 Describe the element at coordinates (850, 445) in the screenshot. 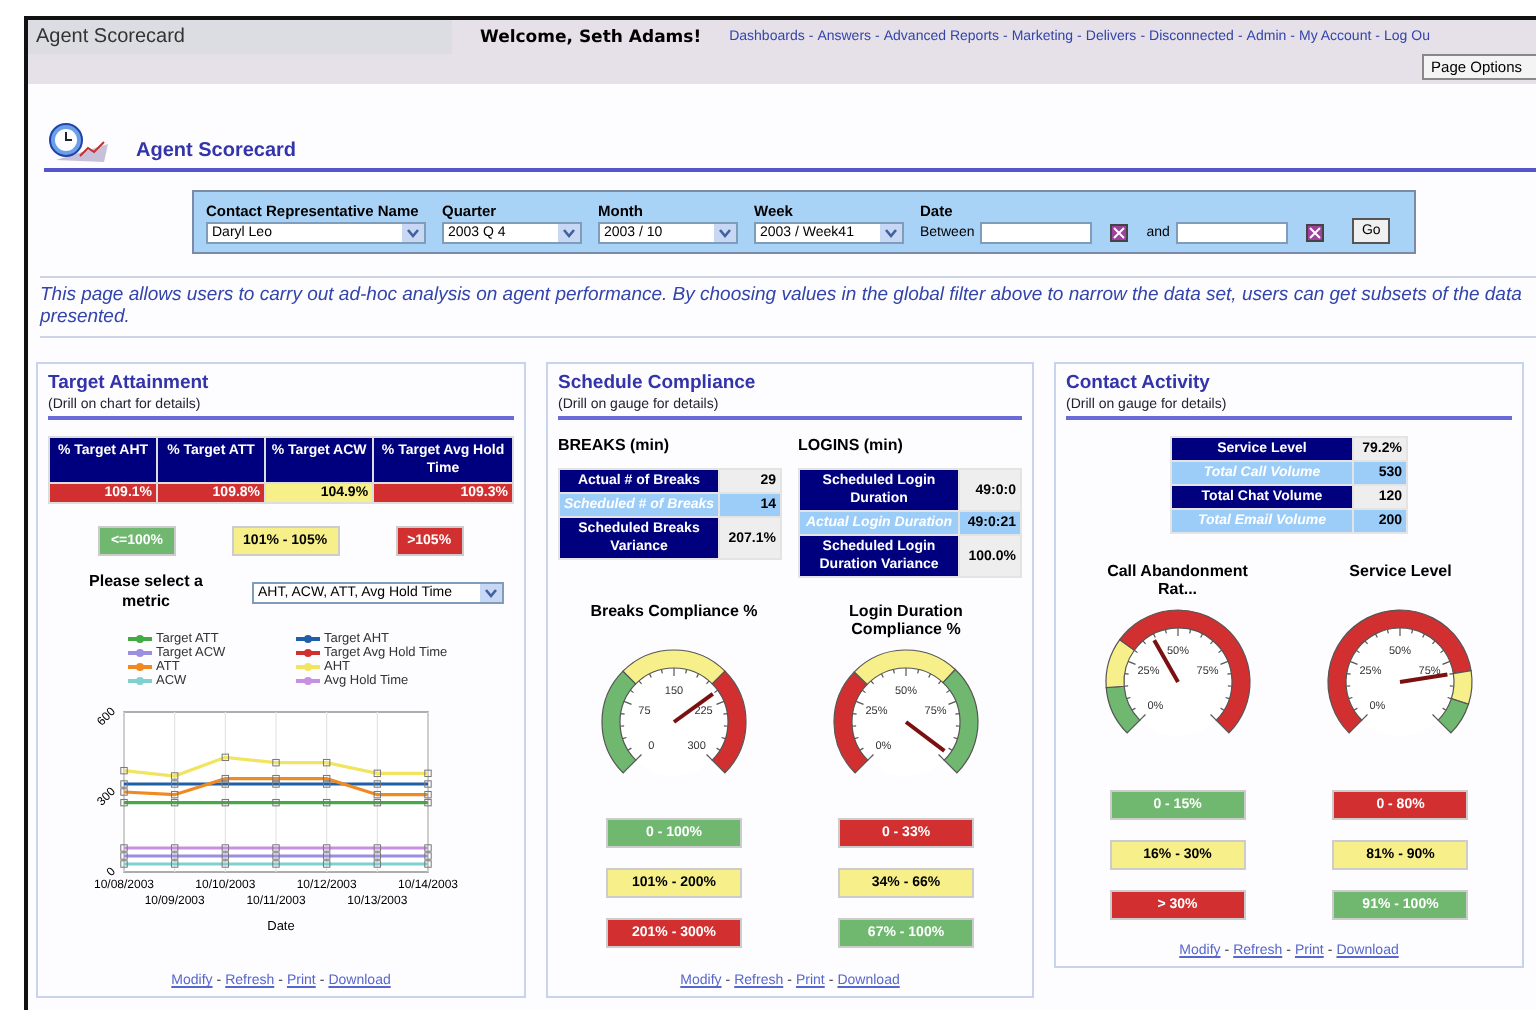

I see `table-title: LOGINS (min)` at that location.